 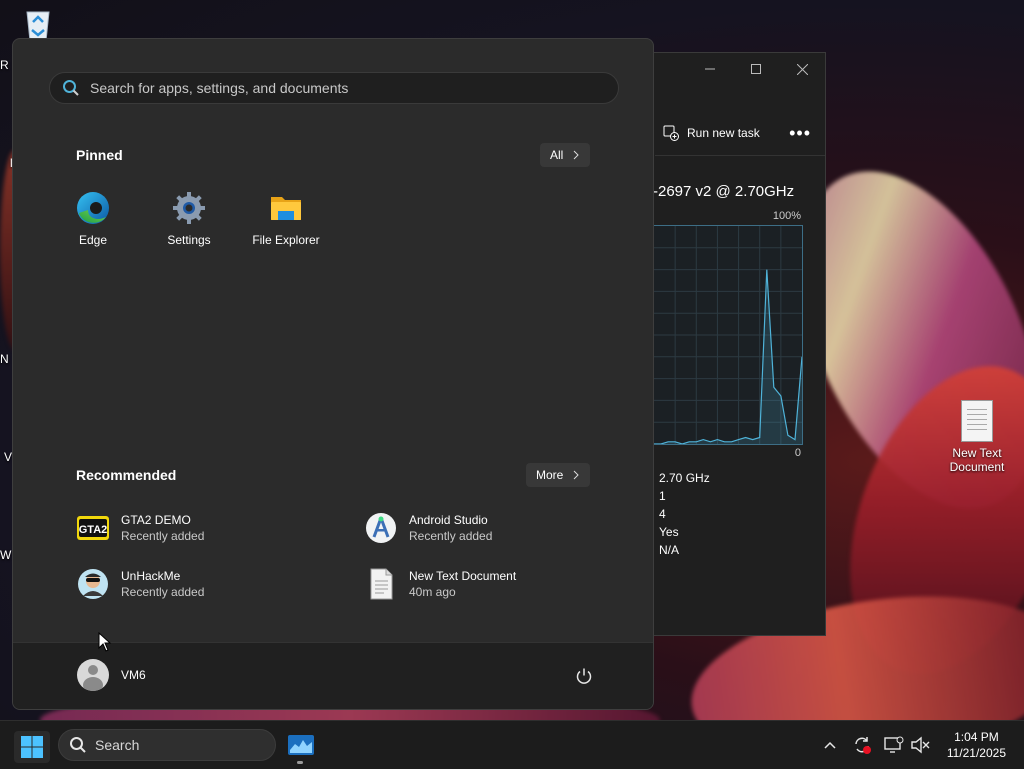 I want to click on search-input, so click(x=353, y=88).